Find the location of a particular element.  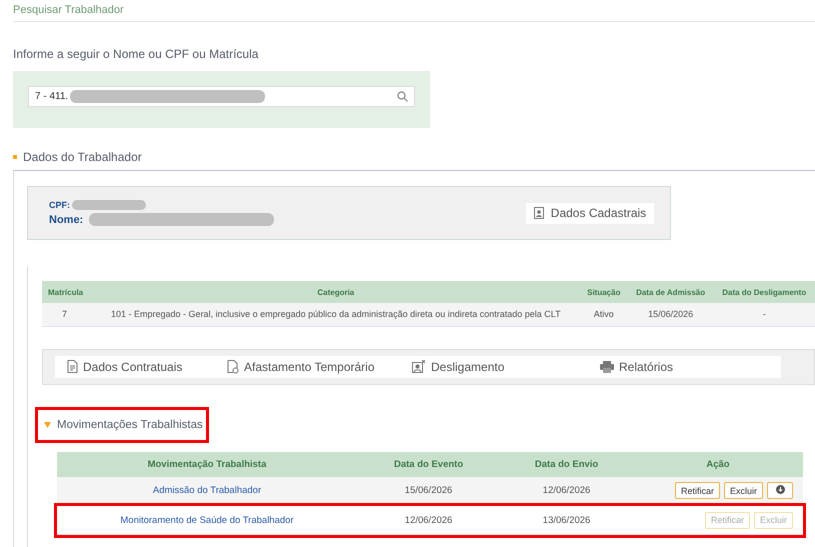

row-button: Retificar is located at coordinates (697, 491).